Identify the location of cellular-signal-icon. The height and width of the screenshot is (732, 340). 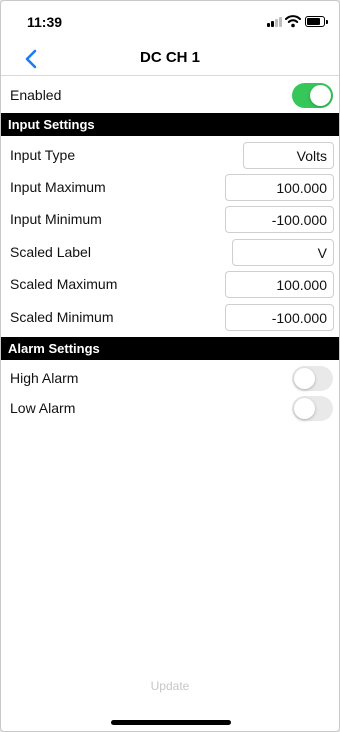
(275, 22).